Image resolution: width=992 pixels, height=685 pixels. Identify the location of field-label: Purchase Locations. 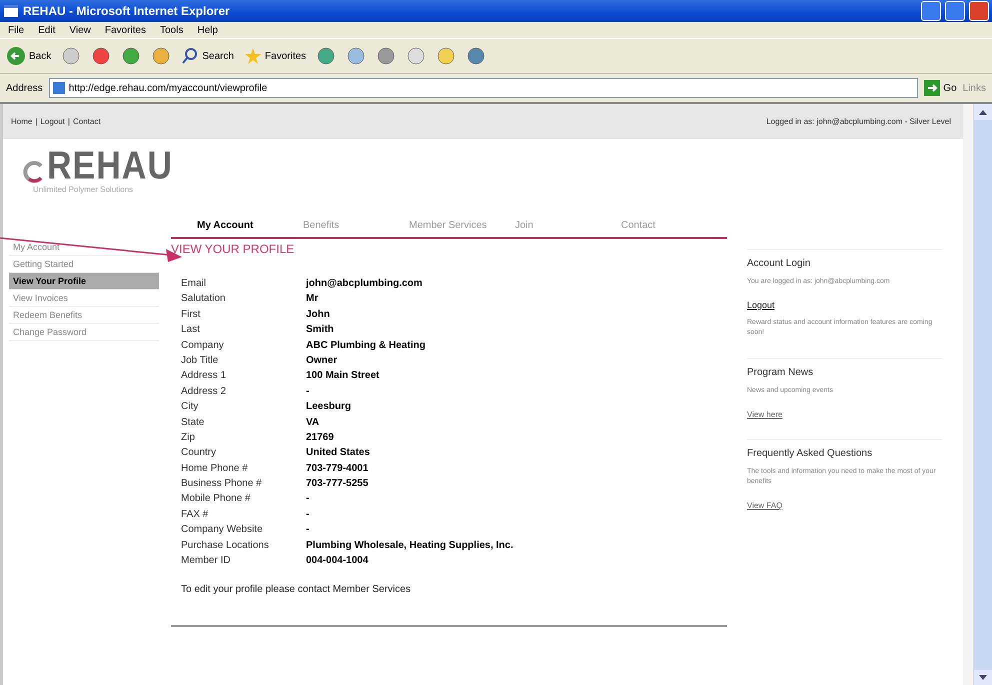
(225, 545).